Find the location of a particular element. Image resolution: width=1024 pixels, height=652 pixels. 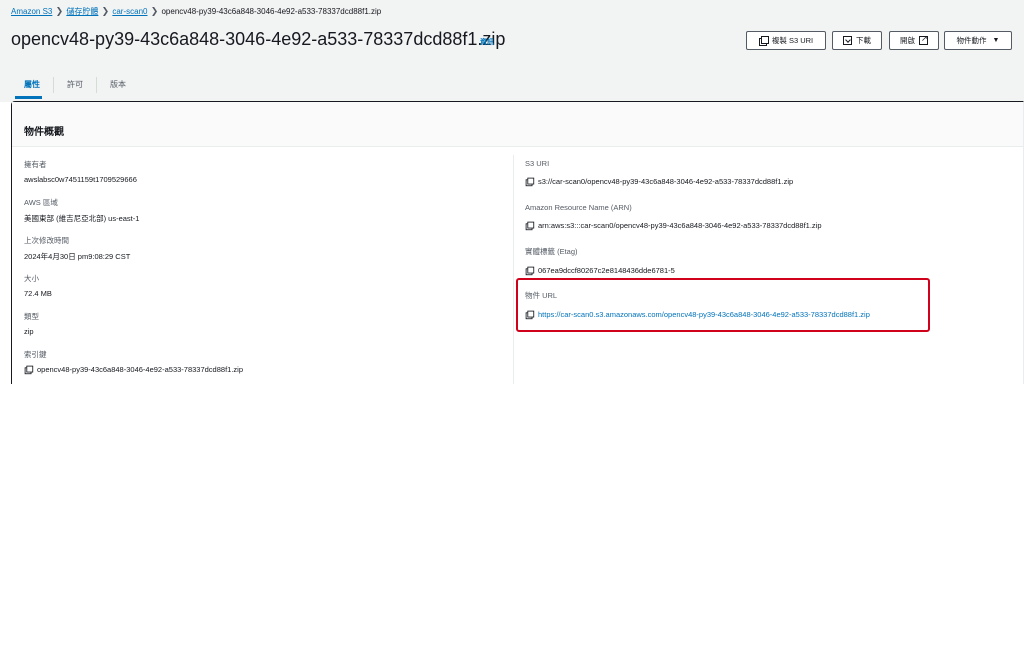

active-tab-indicator is located at coordinates (28, 97).